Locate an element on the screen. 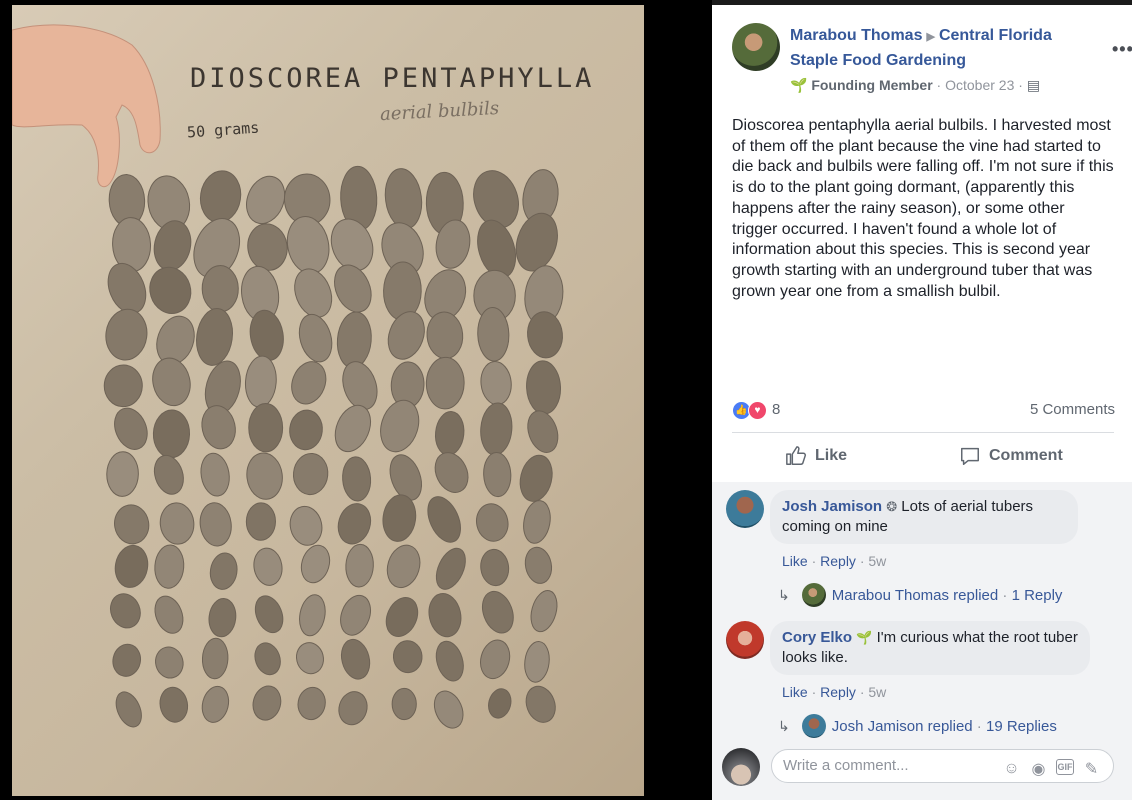 Image resolution: width=1132 pixels, height=800 pixels. comment-button: Comment is located at coordinates (1011, 456).